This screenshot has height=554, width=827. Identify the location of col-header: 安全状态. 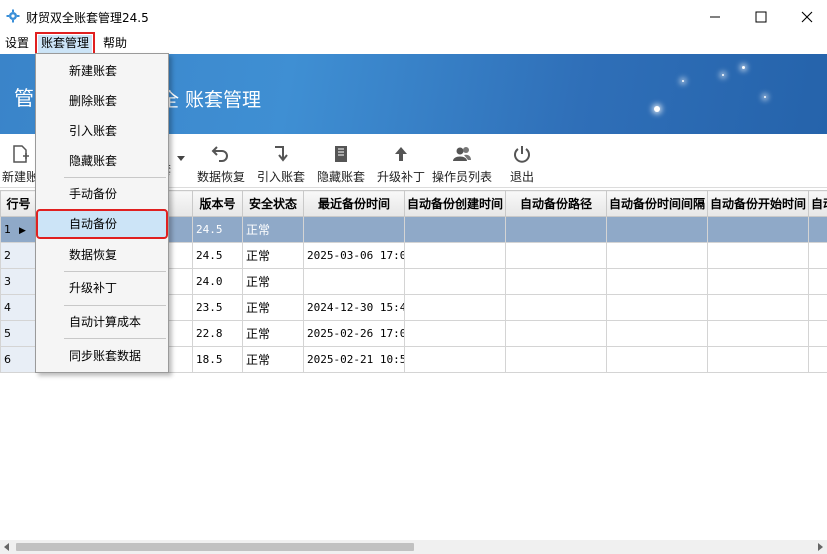
(273, 203).